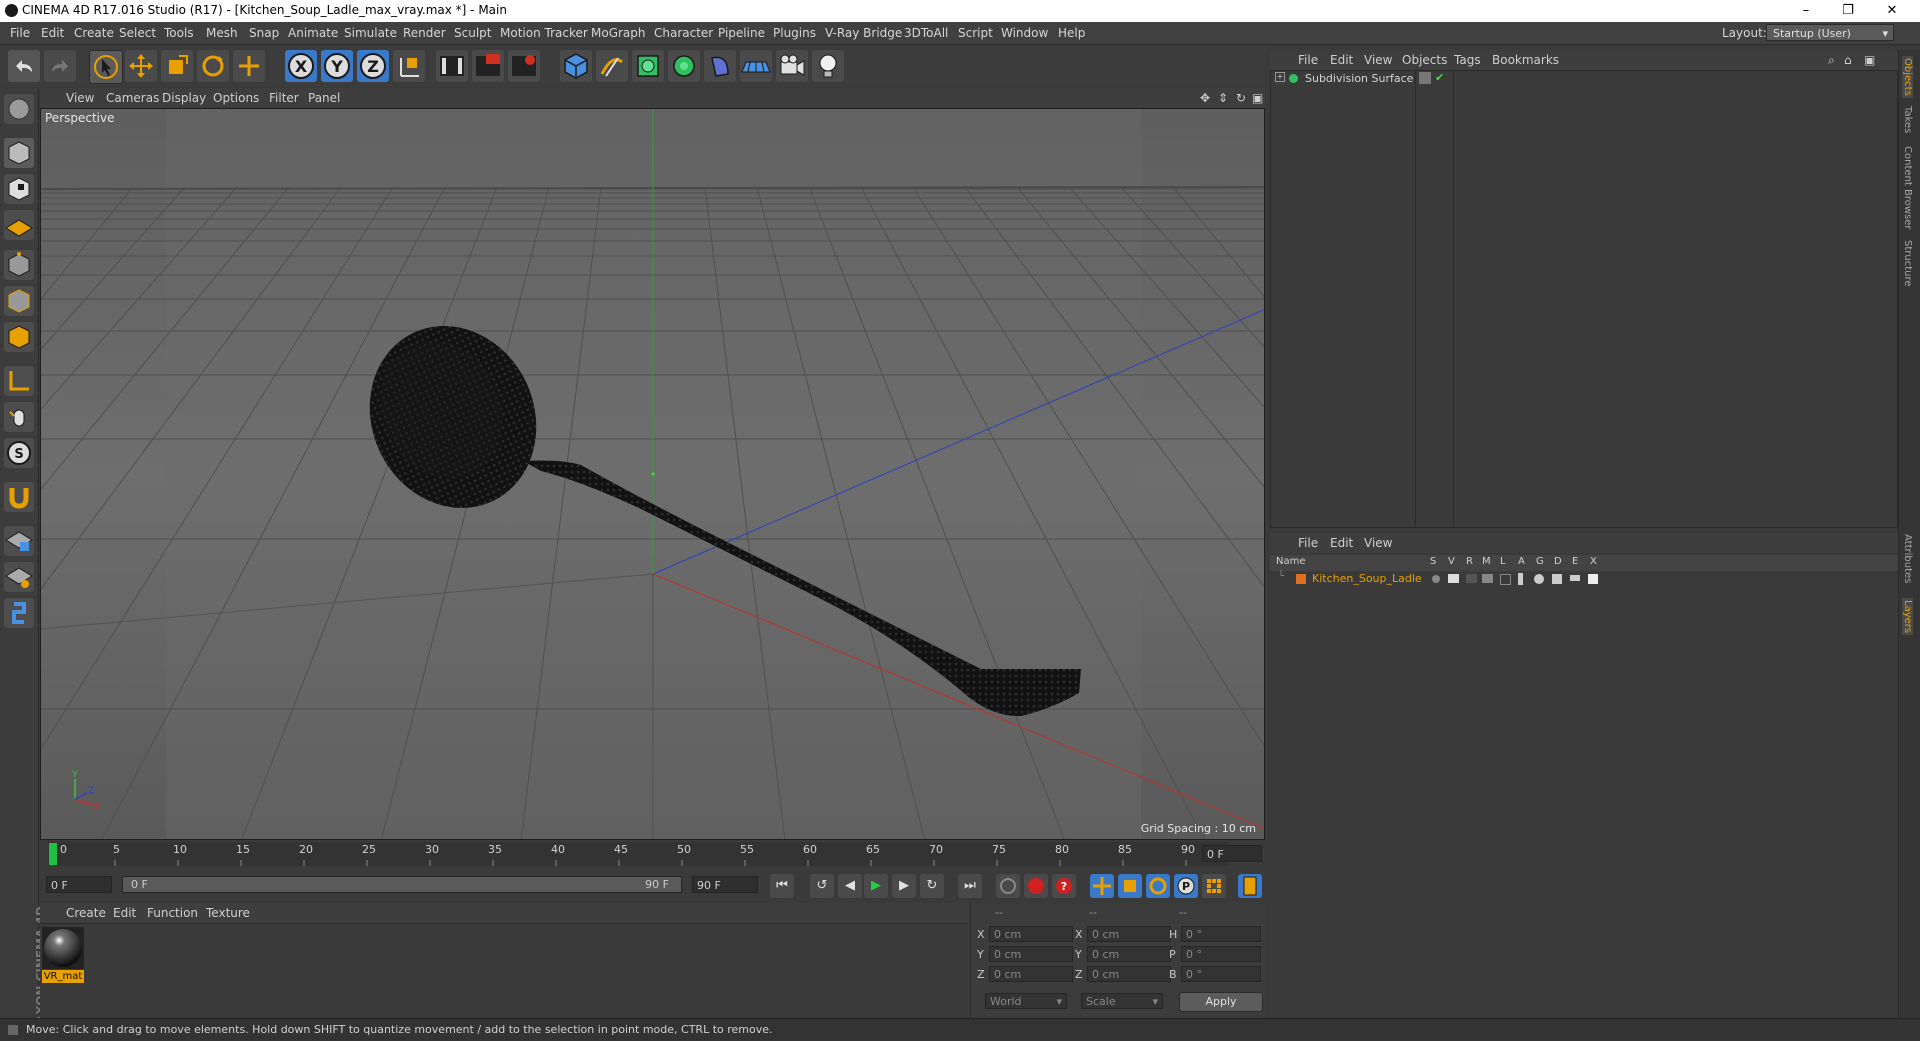  What do you see at coordinates (1907, 558) in the screenshot?
I see `tab-attributes: Attributes` at bounding box center [1907, 558].